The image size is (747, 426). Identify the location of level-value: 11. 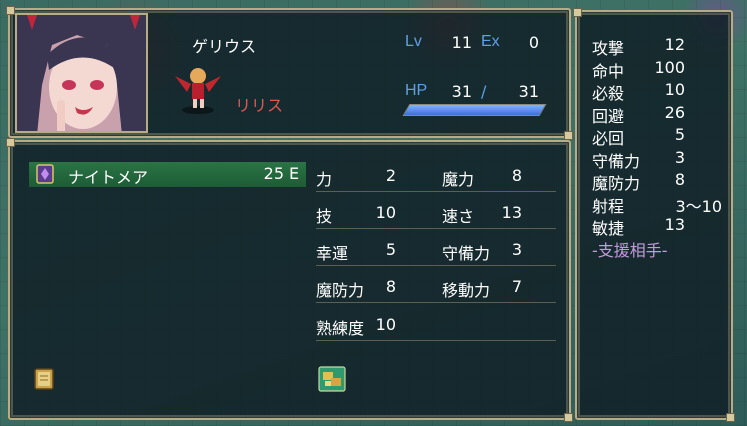
(461, 42).